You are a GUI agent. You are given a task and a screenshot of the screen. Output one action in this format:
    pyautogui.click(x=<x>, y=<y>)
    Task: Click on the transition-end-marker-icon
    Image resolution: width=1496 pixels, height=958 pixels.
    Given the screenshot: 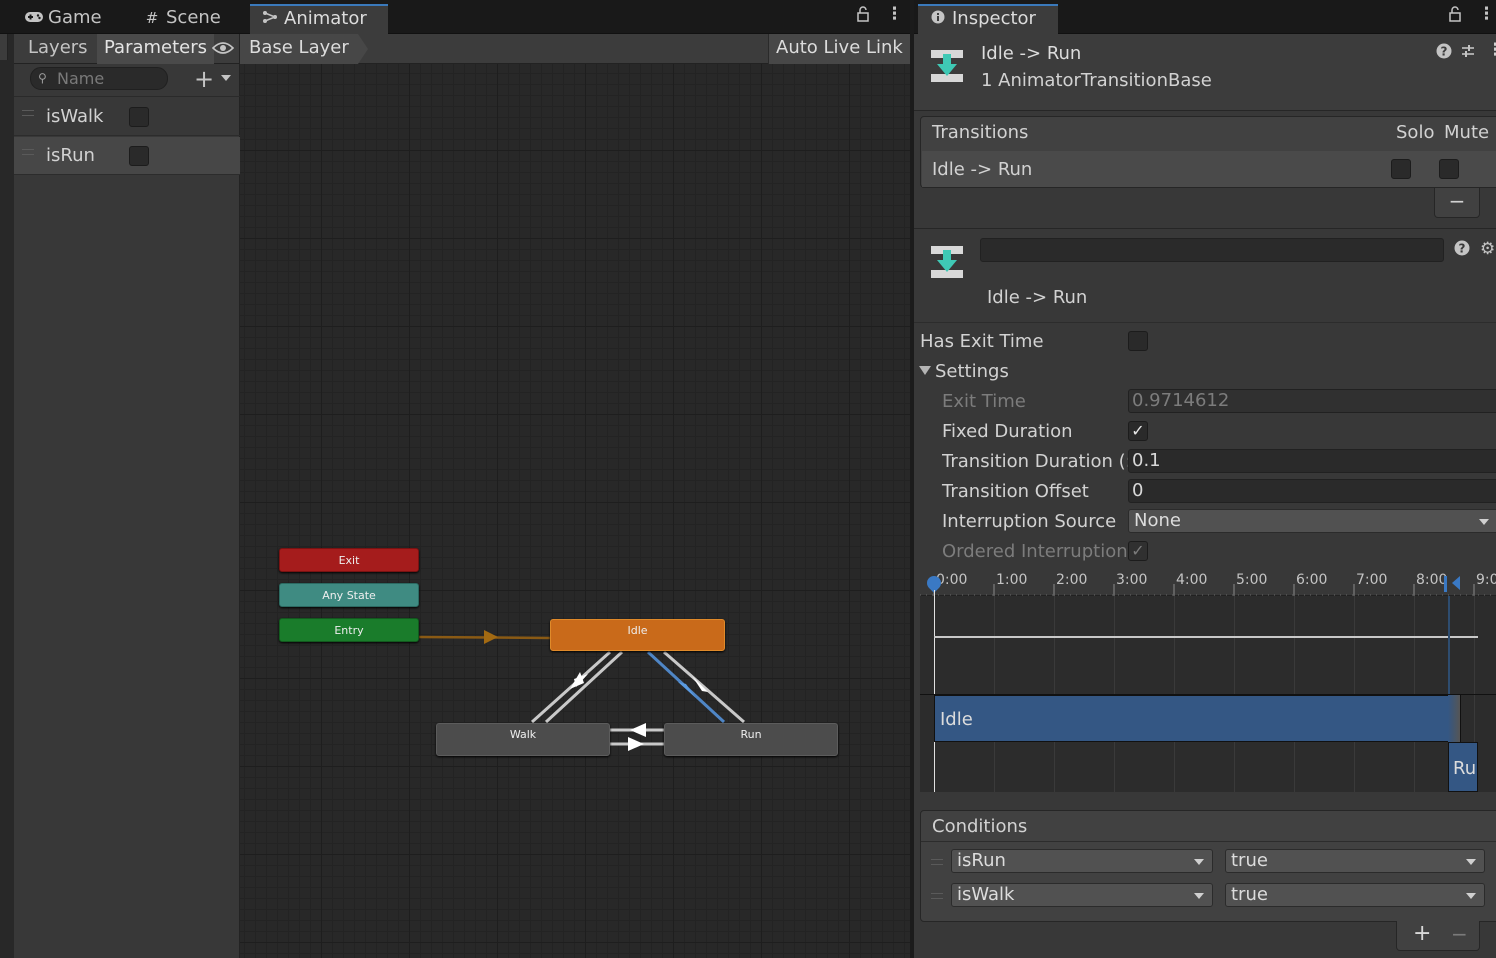 What is the action you would take?
    pyautogui.click(x=1456, y=583)
    